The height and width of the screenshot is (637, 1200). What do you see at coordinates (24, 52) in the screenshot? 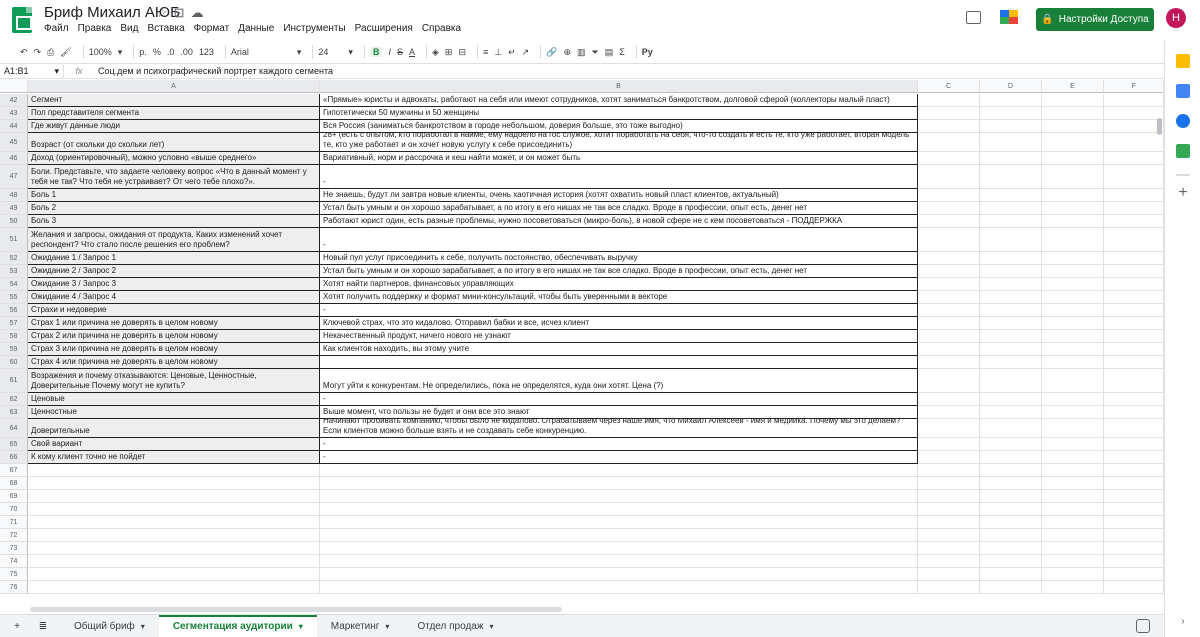
I see `undo-icon: ↶` at bounding box center [24, 52].